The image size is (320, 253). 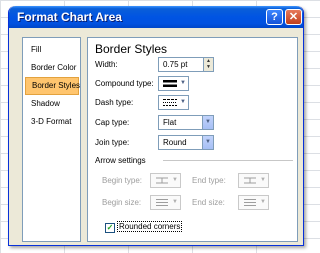 I want to click on join-type-label: Join type:, so click(x=112, y=142).